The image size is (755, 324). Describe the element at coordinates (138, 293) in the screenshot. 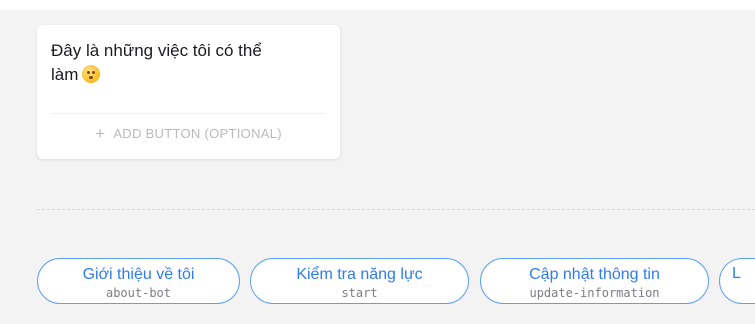

I see `quick-reply-id: about-bot` at that location.